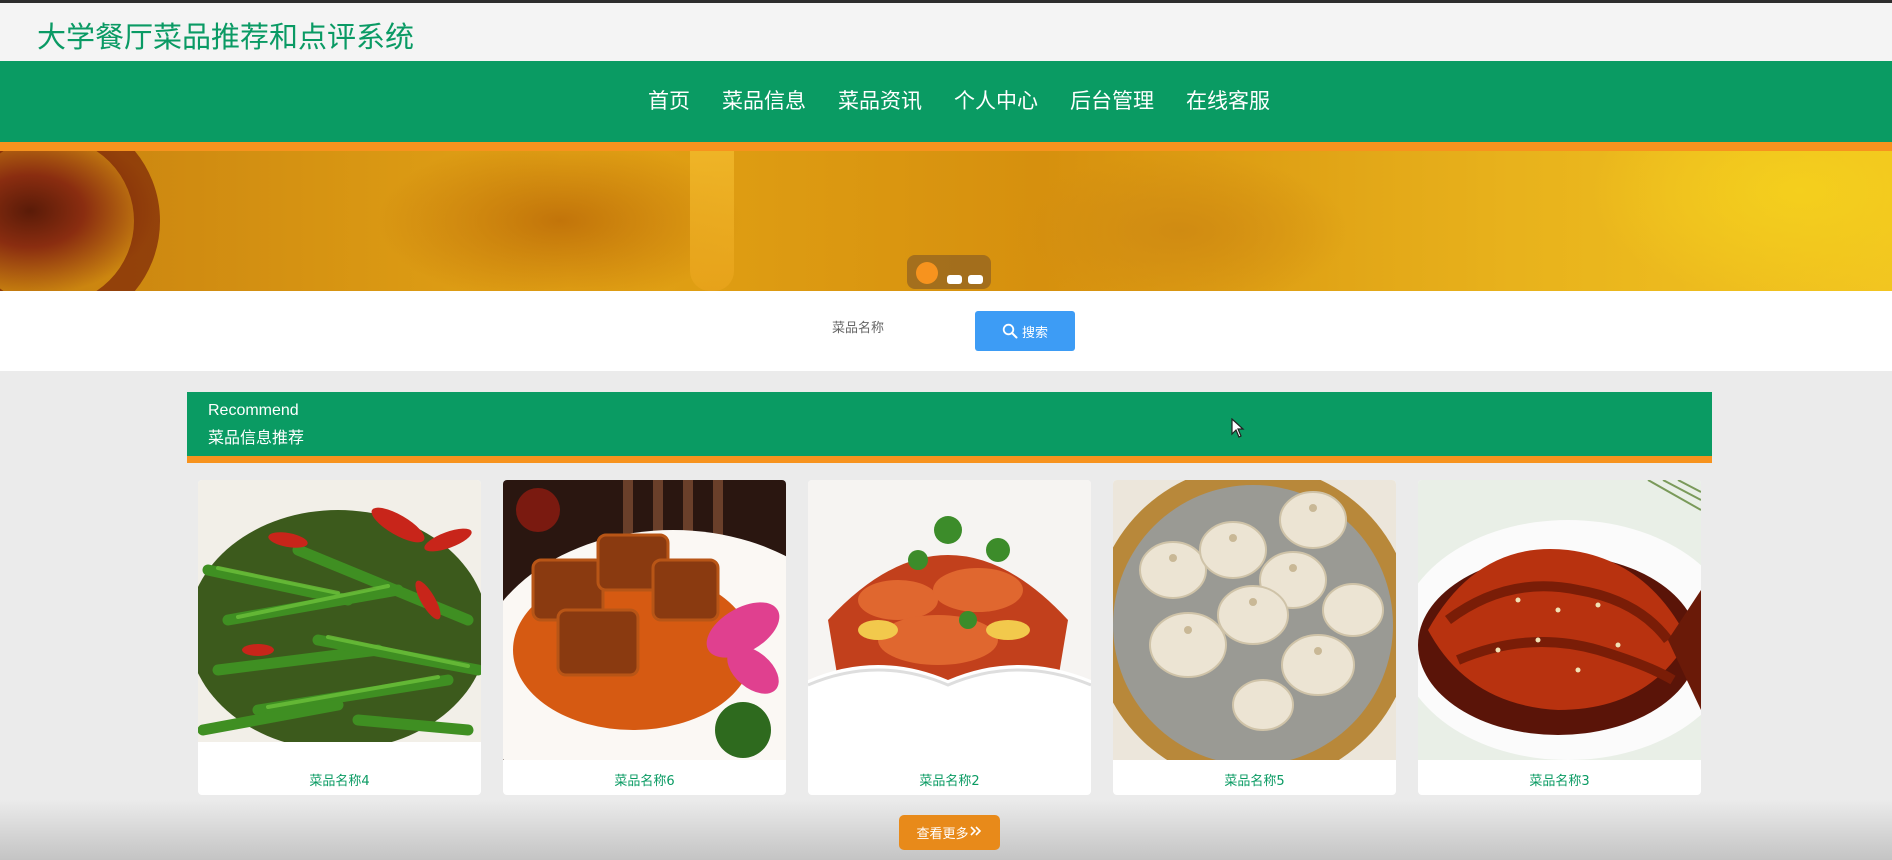 The image size is (1892, 860). What do you see at coordinates (942, 834) in the screenshot?
I see `view-more-label: 查看更多` at bounding box center [942, 834].